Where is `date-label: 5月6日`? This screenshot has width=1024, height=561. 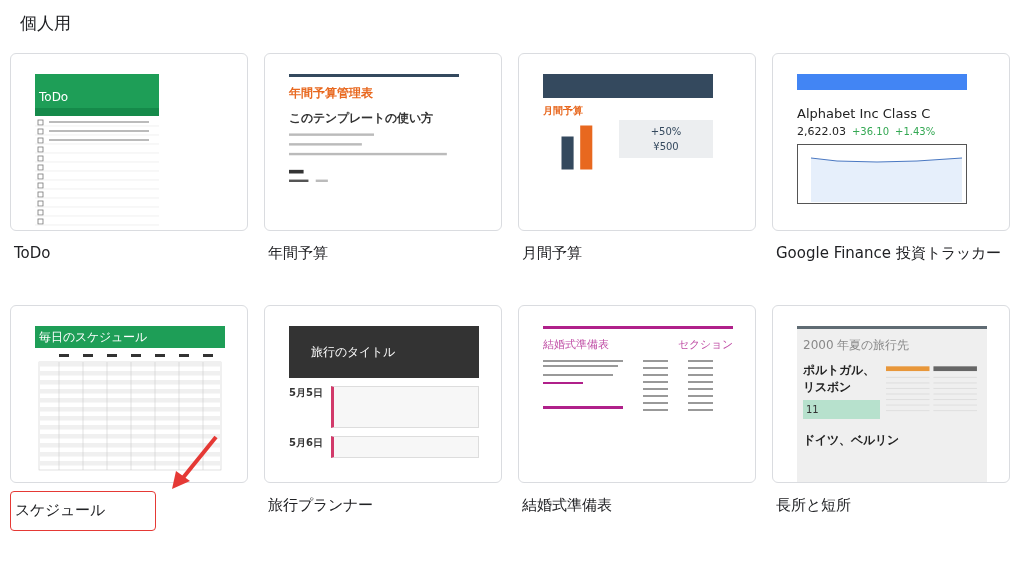 date-label: 5月6日 is located at coordinates (306, 443).